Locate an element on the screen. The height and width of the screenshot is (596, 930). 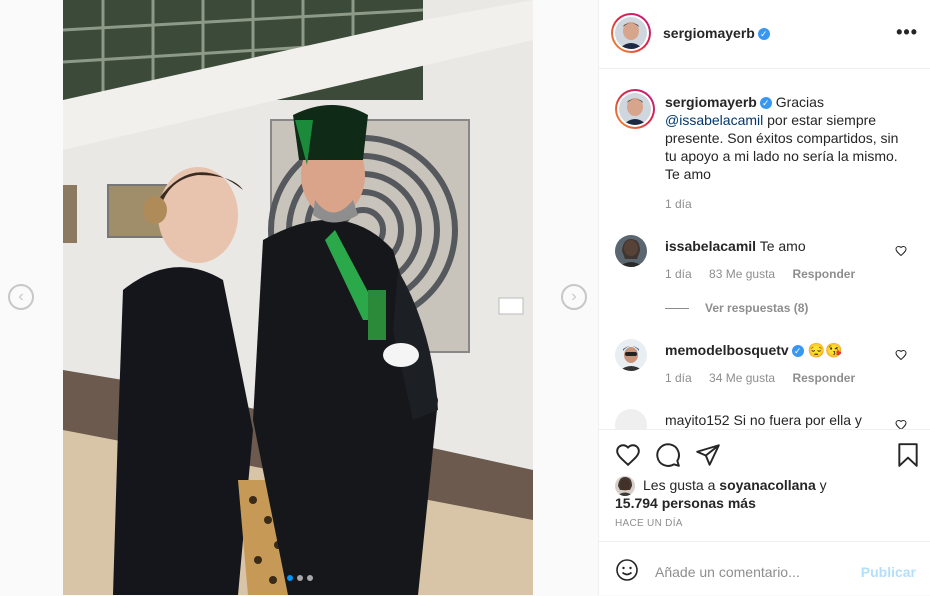
author-username: sergiomayerb is located at coordinates (709, 33).